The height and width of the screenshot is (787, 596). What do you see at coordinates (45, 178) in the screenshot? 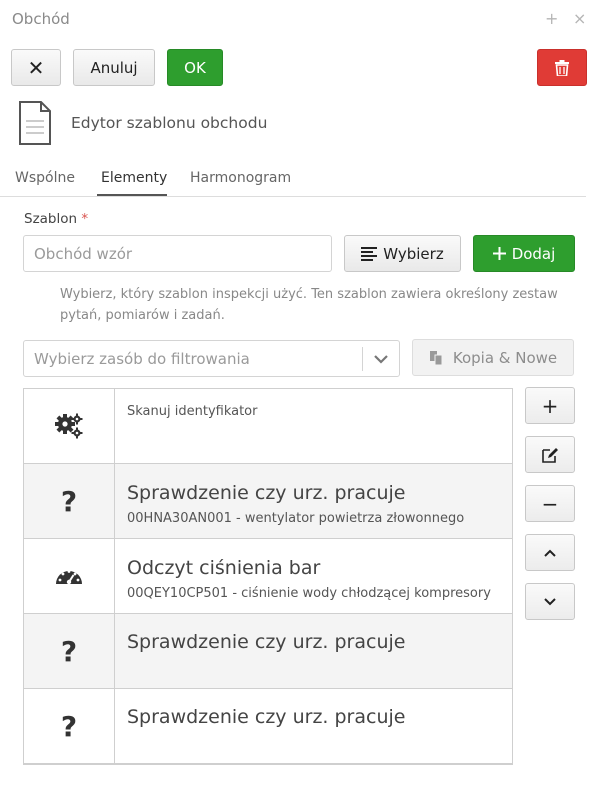
I see `tab-common: Wspólne` at bounding box center [45, 178].